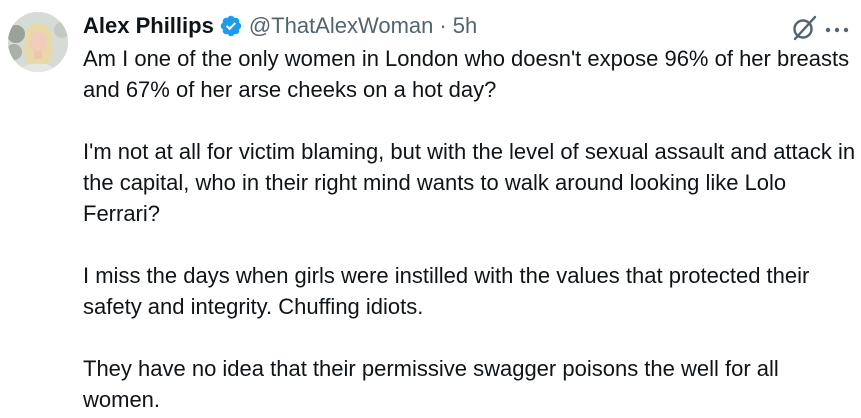 This screenshot has height=418, width=861. I want to click on avatar-image, so click(38, 42).